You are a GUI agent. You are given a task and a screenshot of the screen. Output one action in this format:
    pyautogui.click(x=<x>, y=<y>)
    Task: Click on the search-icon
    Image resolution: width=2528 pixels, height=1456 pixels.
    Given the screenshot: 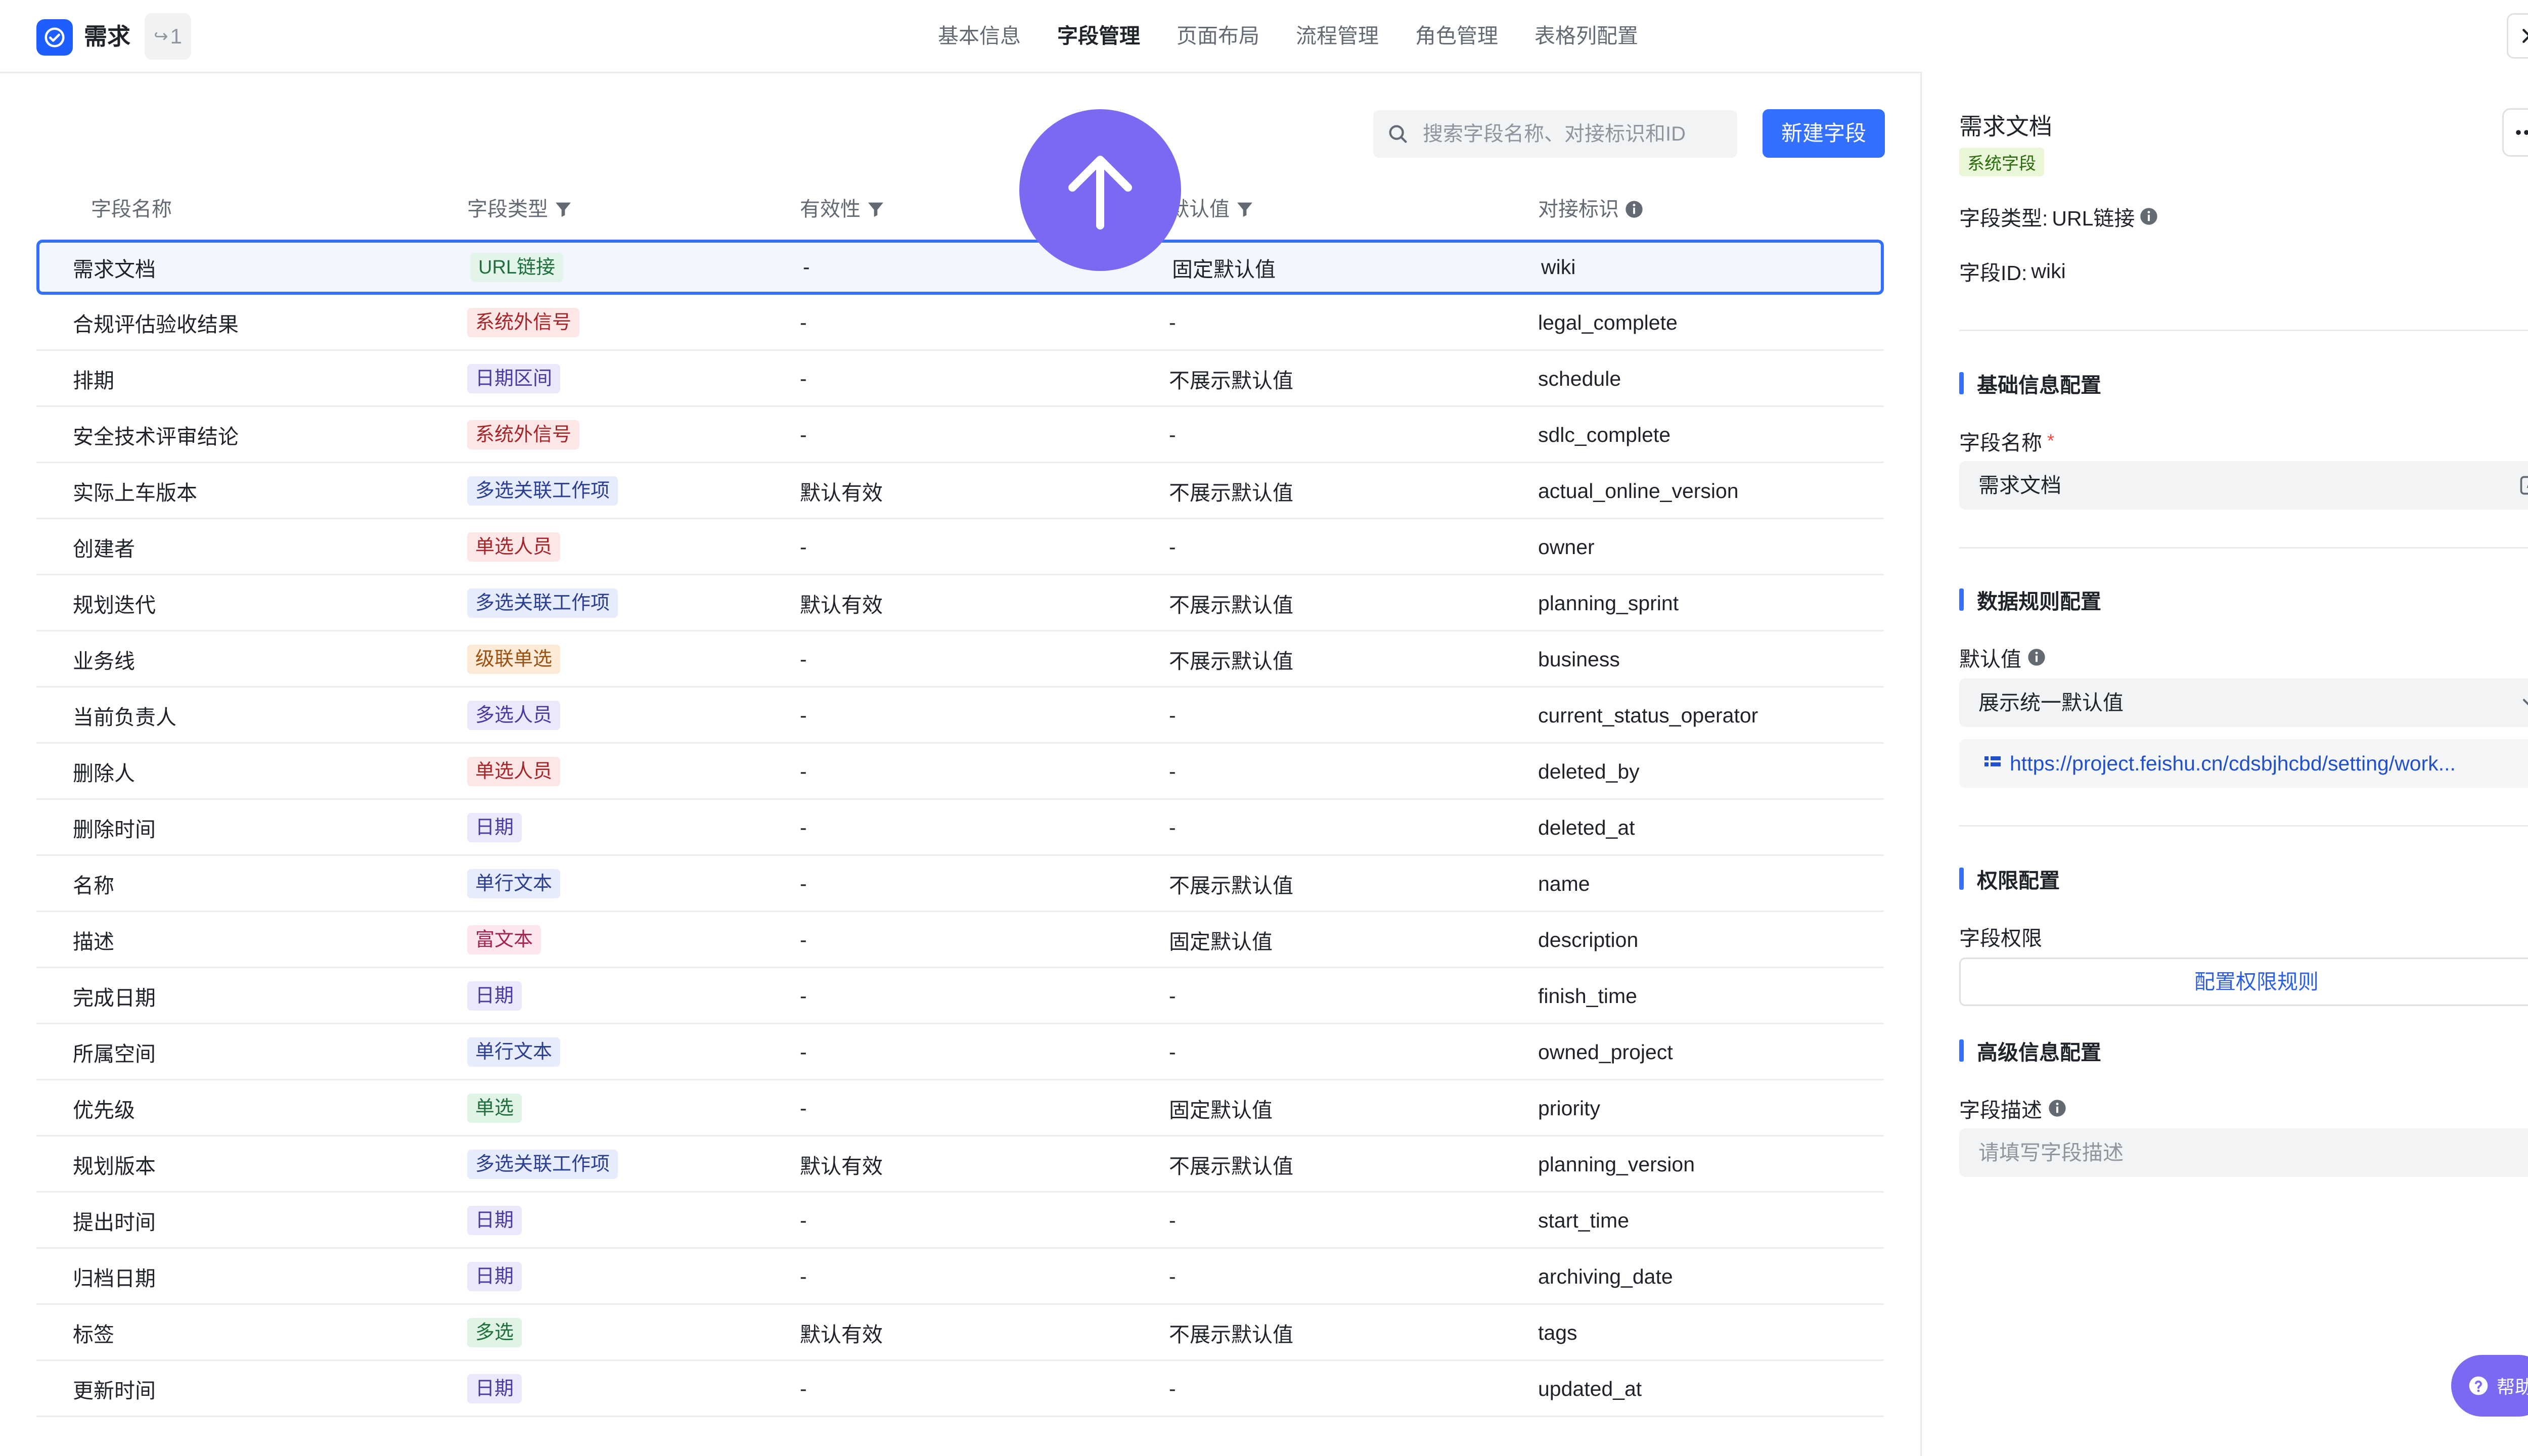 What is the action you would take?
    pyautogui.click(x=1398, y=134)
    